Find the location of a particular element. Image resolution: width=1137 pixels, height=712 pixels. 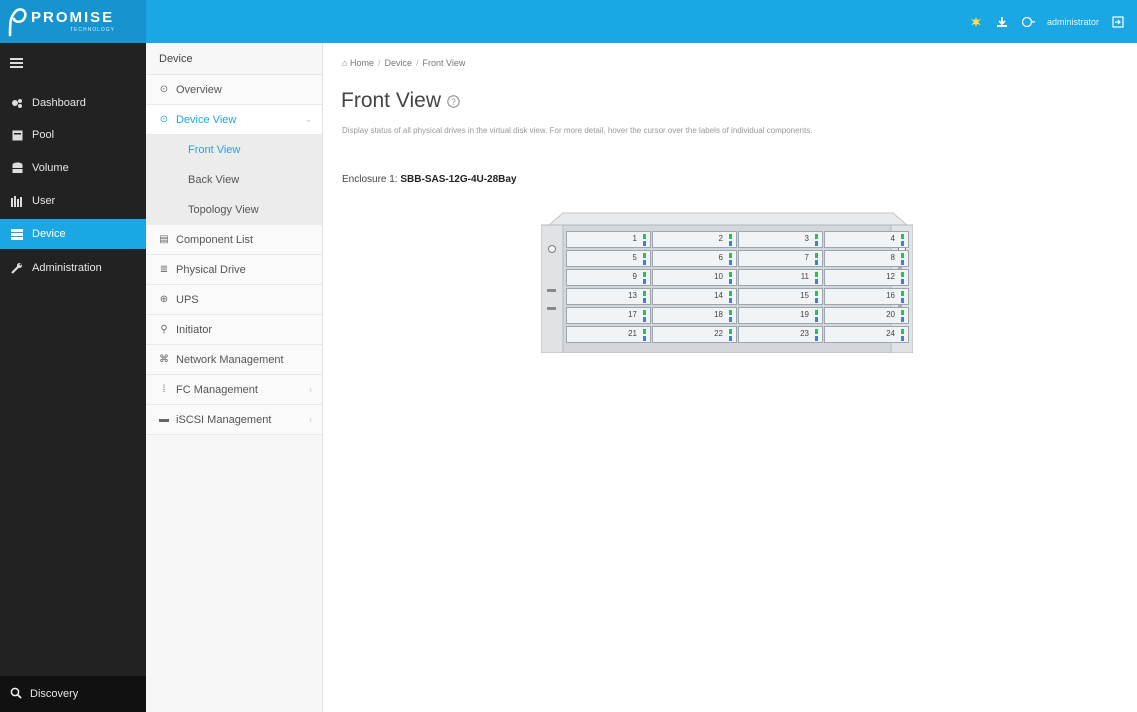

drive-bay-number: 22 is located at coordinates (718, 333).